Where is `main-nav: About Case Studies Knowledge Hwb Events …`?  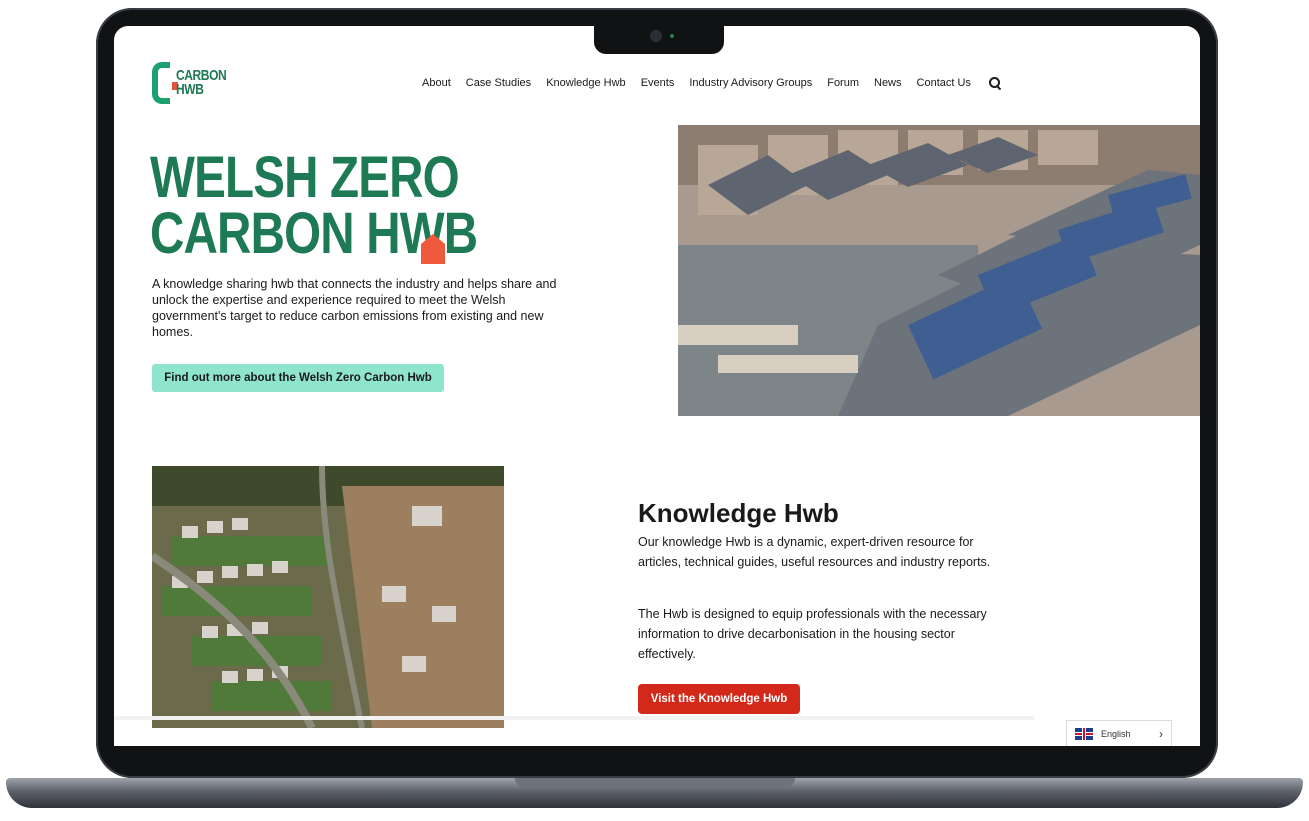 main-nav: About Case Studies Knowledge Hwb Events … is located at coordinates (712, 83).